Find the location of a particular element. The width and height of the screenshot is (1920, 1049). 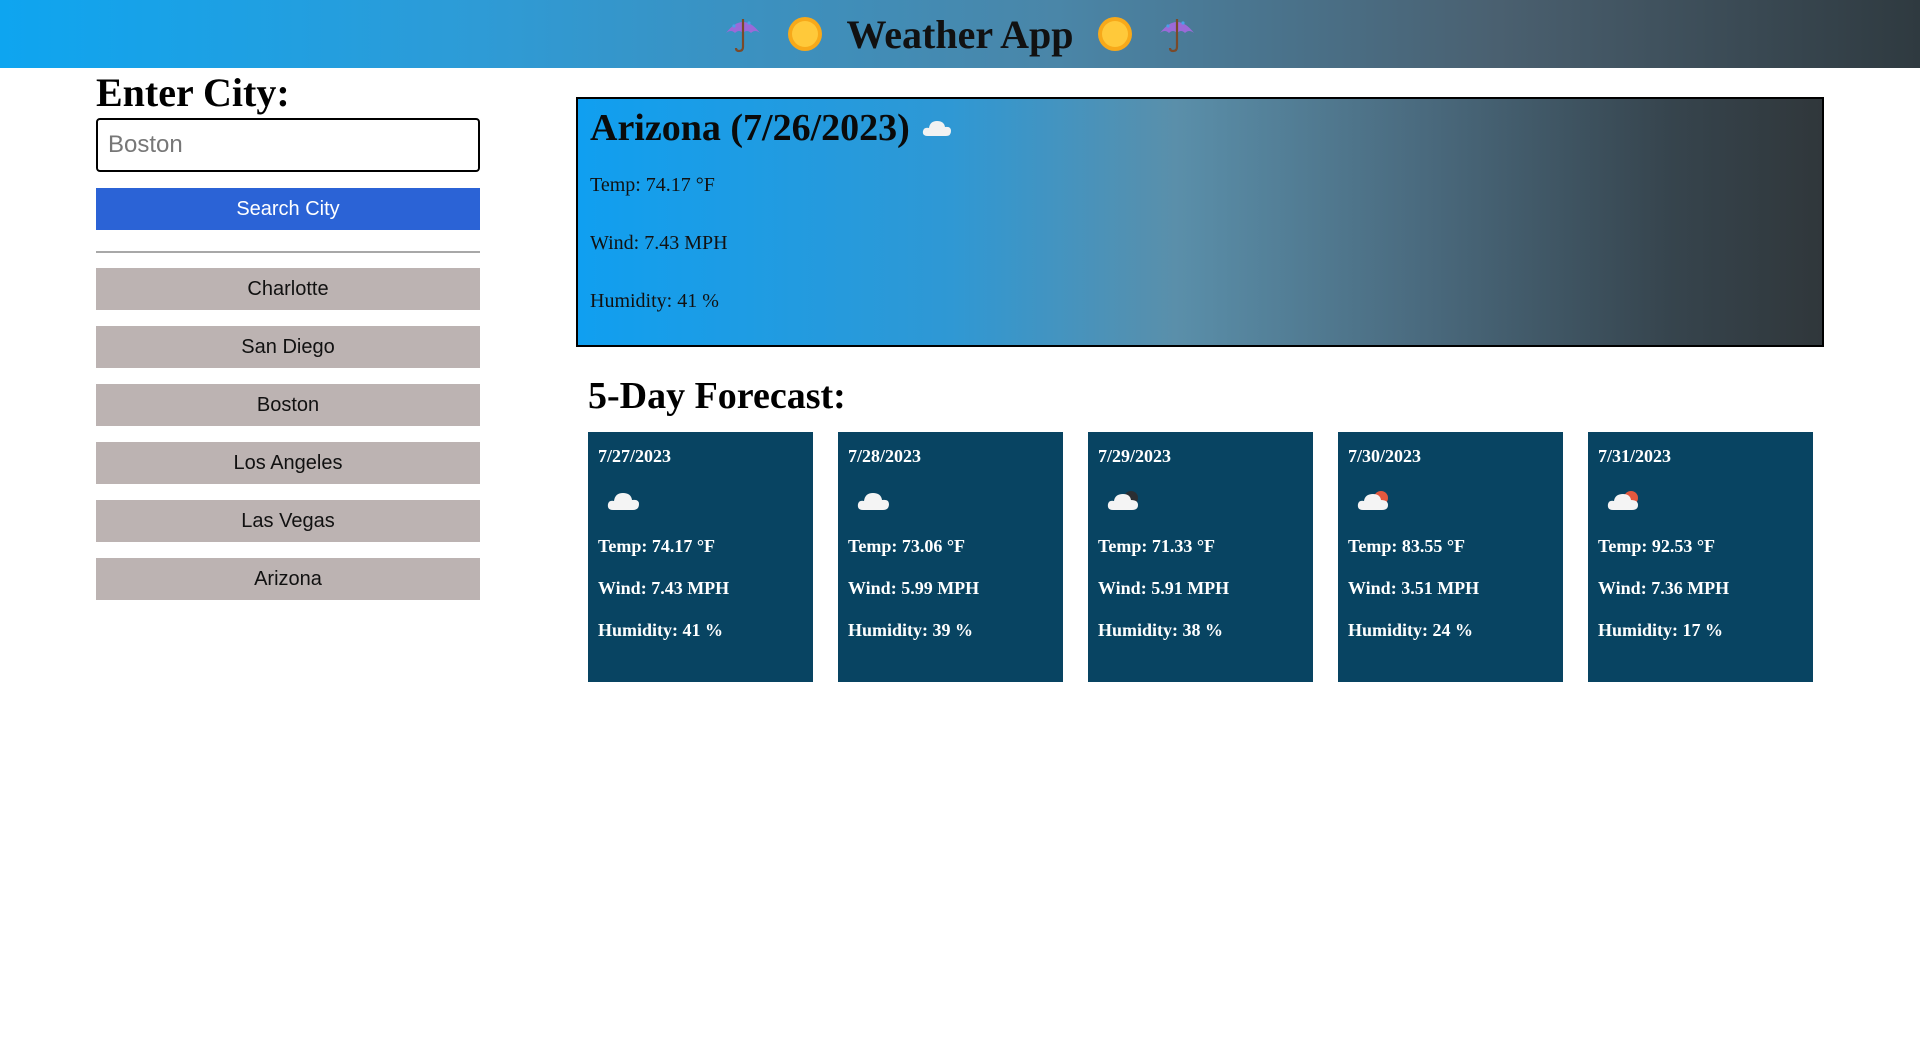

cloud-night-icon is located at coordinates (1124, 502).